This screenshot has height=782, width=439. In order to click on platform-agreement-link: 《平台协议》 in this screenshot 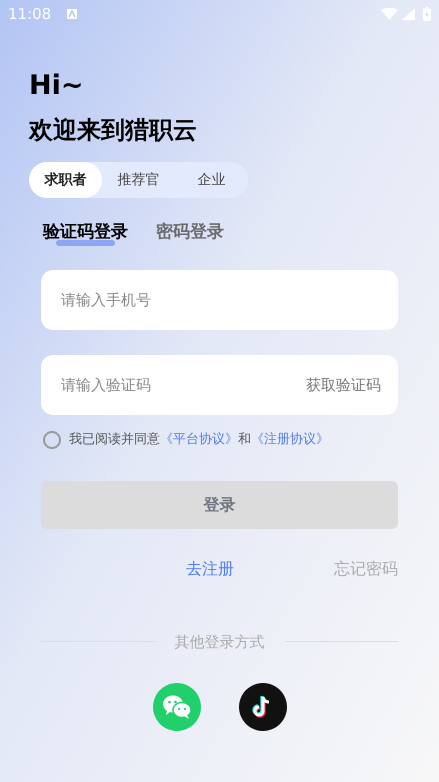, I will do `click(199, 439)`.